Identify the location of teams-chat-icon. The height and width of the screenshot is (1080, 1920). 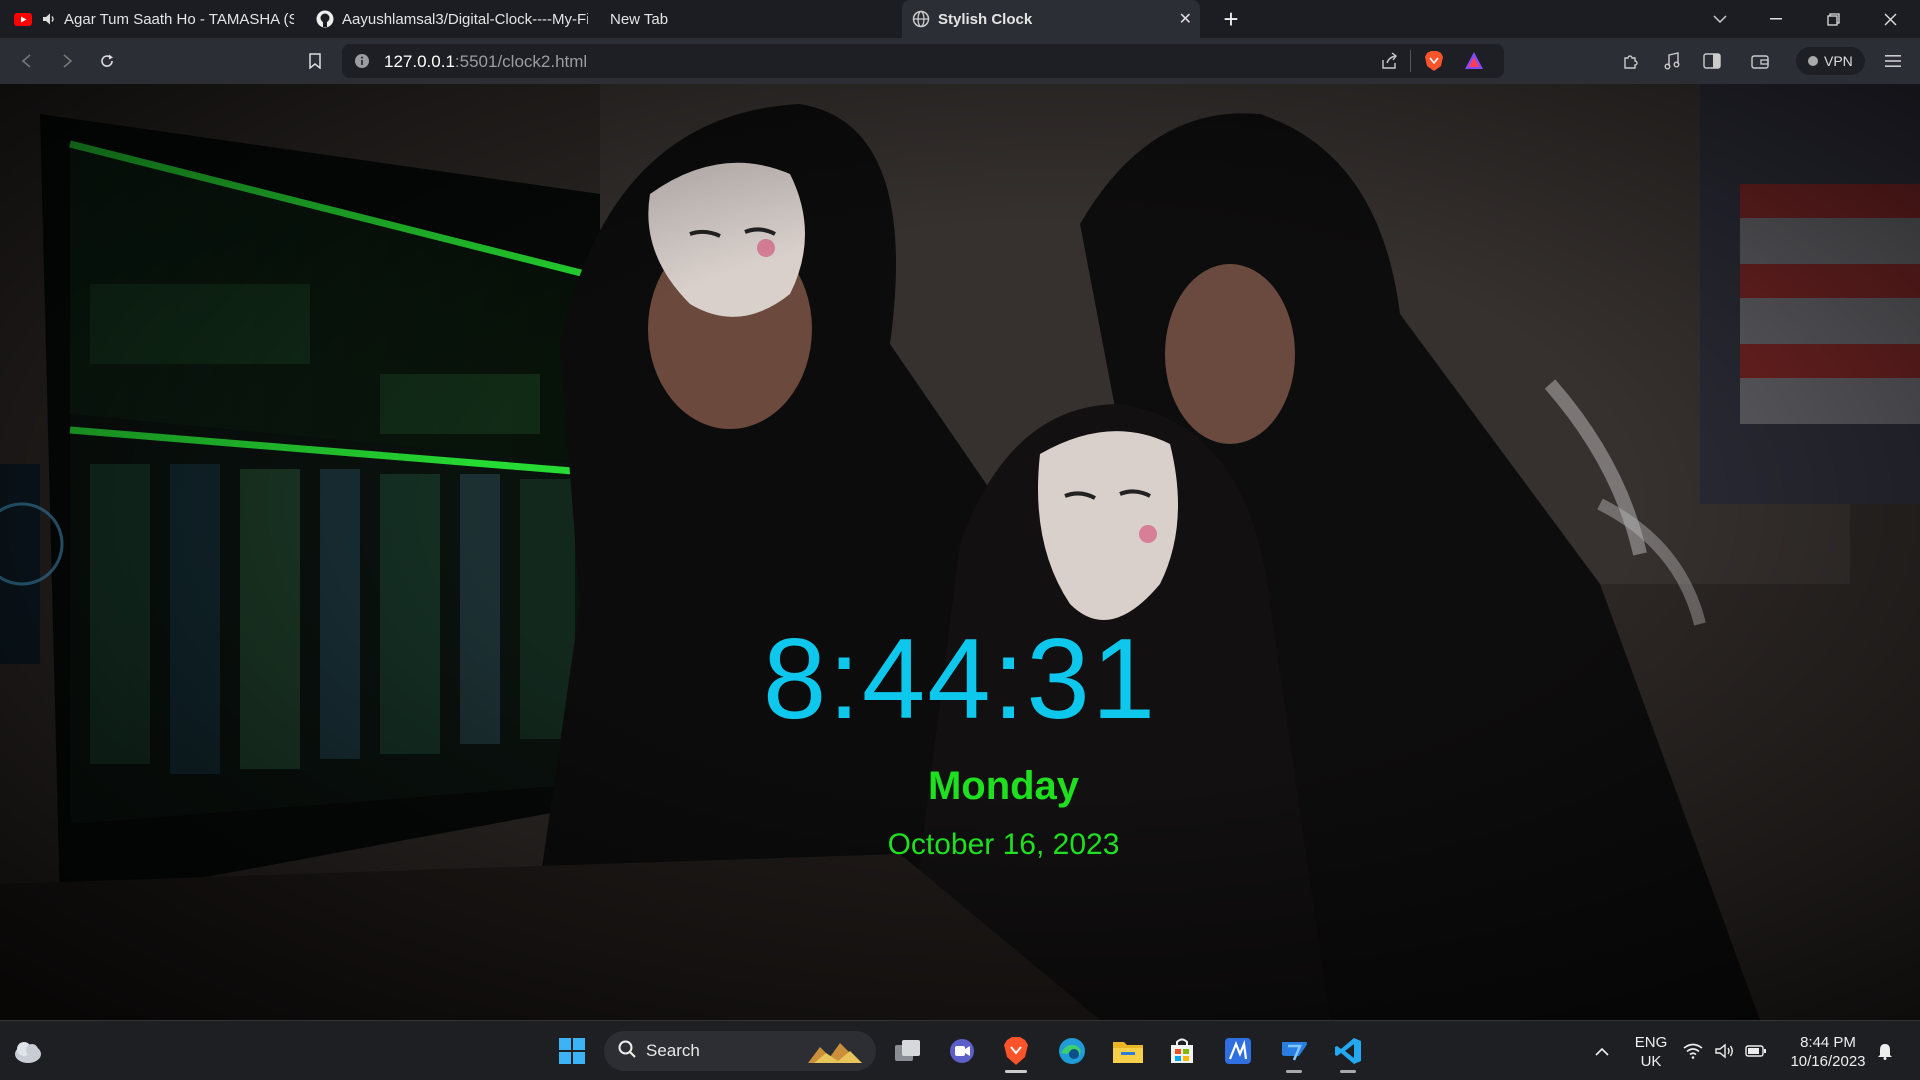
(962, 1051).